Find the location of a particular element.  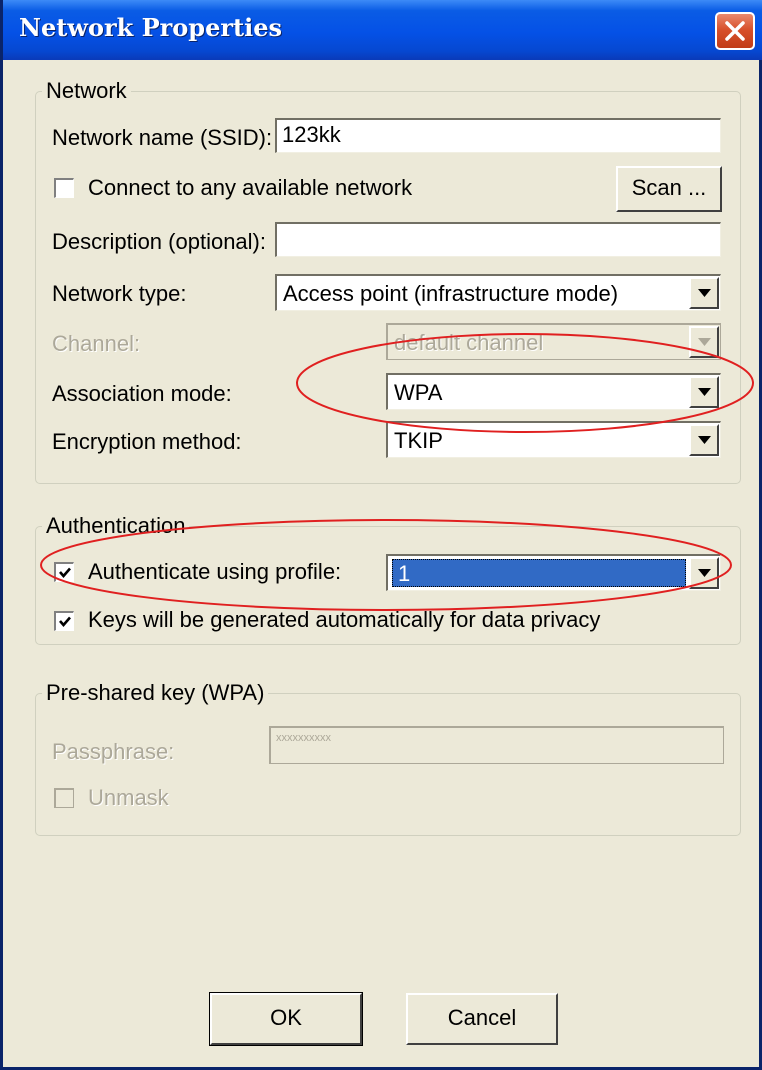

passphrase-value: xxxxxxxxxx is located at coordinates (303, 738).